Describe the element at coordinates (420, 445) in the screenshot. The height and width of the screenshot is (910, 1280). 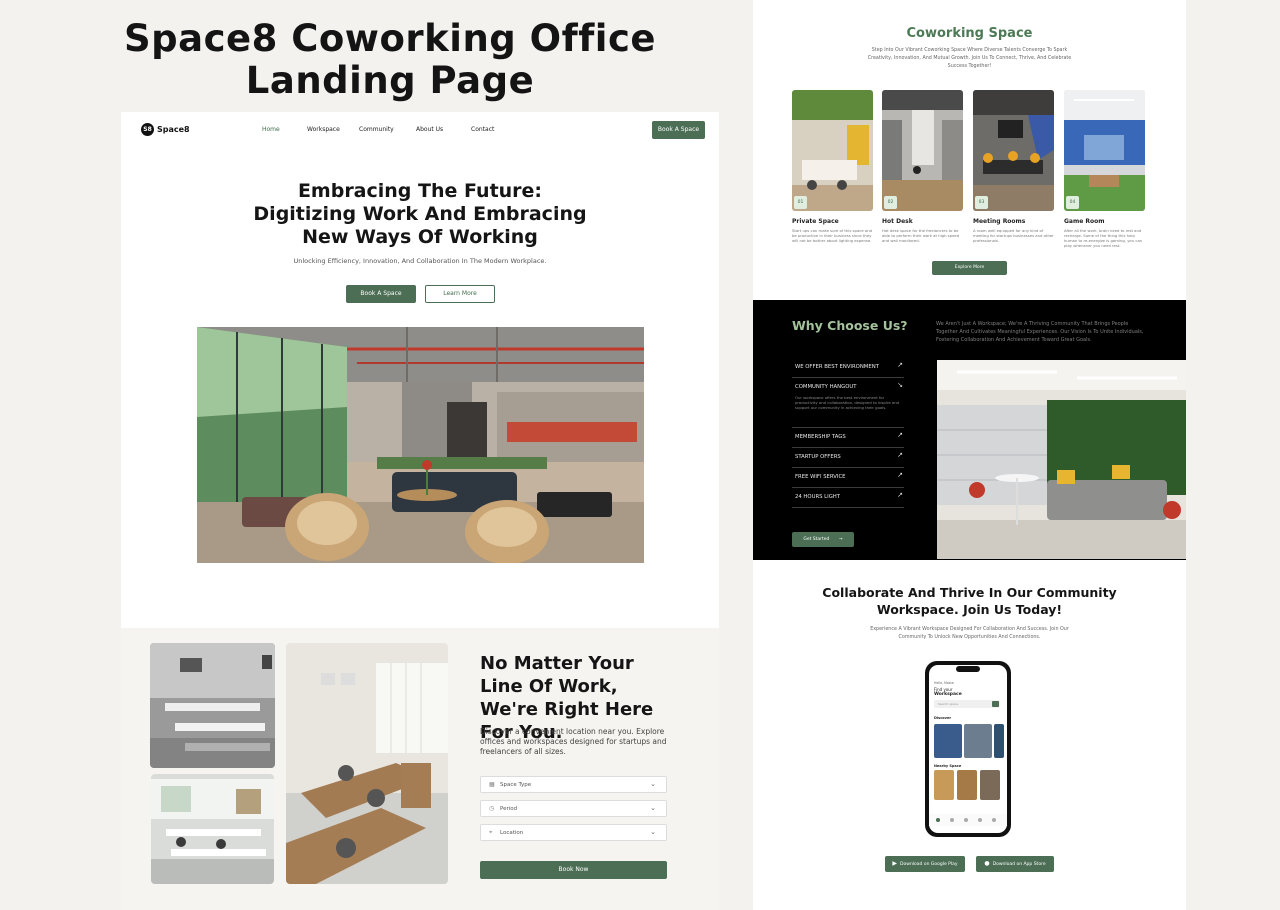
I see `hero-office-image` at that location.